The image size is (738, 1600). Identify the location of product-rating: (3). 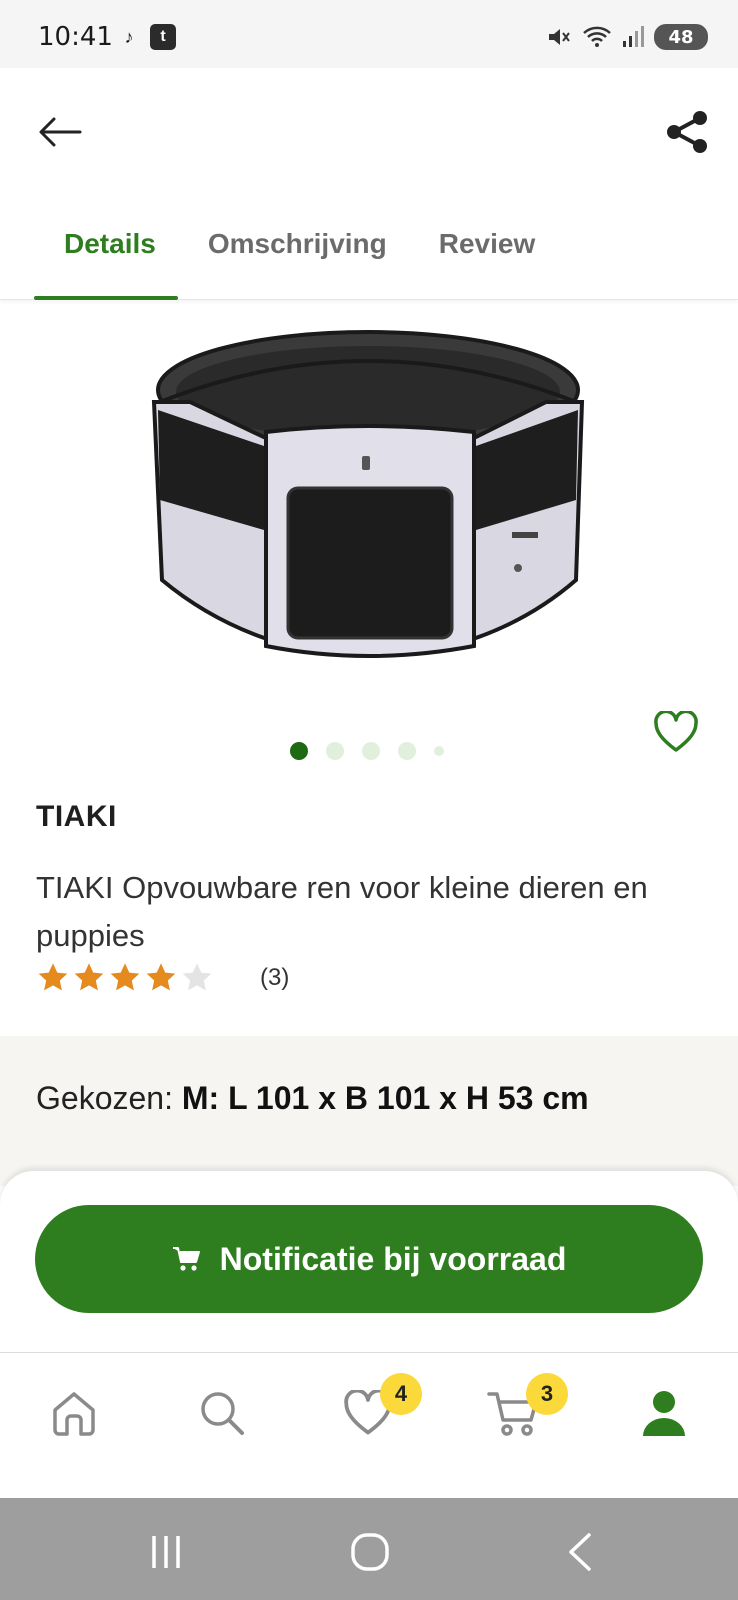
(162, 978).